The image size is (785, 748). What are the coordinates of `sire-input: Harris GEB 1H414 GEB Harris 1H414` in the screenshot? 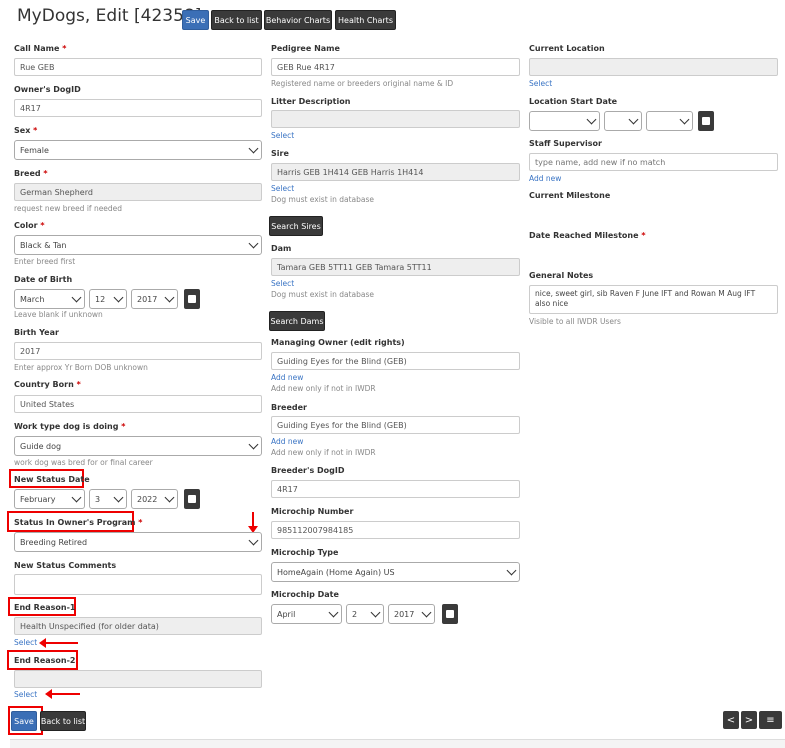 It's located at (395, 172).